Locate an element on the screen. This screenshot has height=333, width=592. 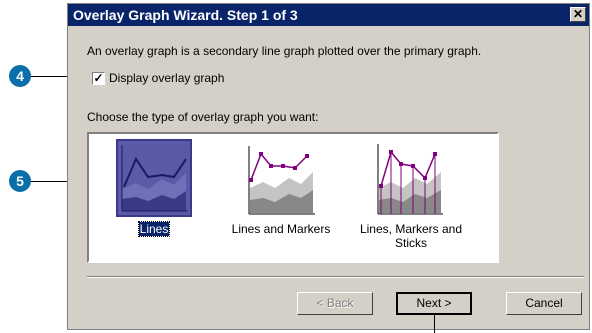
option-lines-and-markers-label: Lines and Markers is located at coordinates (281, 229).